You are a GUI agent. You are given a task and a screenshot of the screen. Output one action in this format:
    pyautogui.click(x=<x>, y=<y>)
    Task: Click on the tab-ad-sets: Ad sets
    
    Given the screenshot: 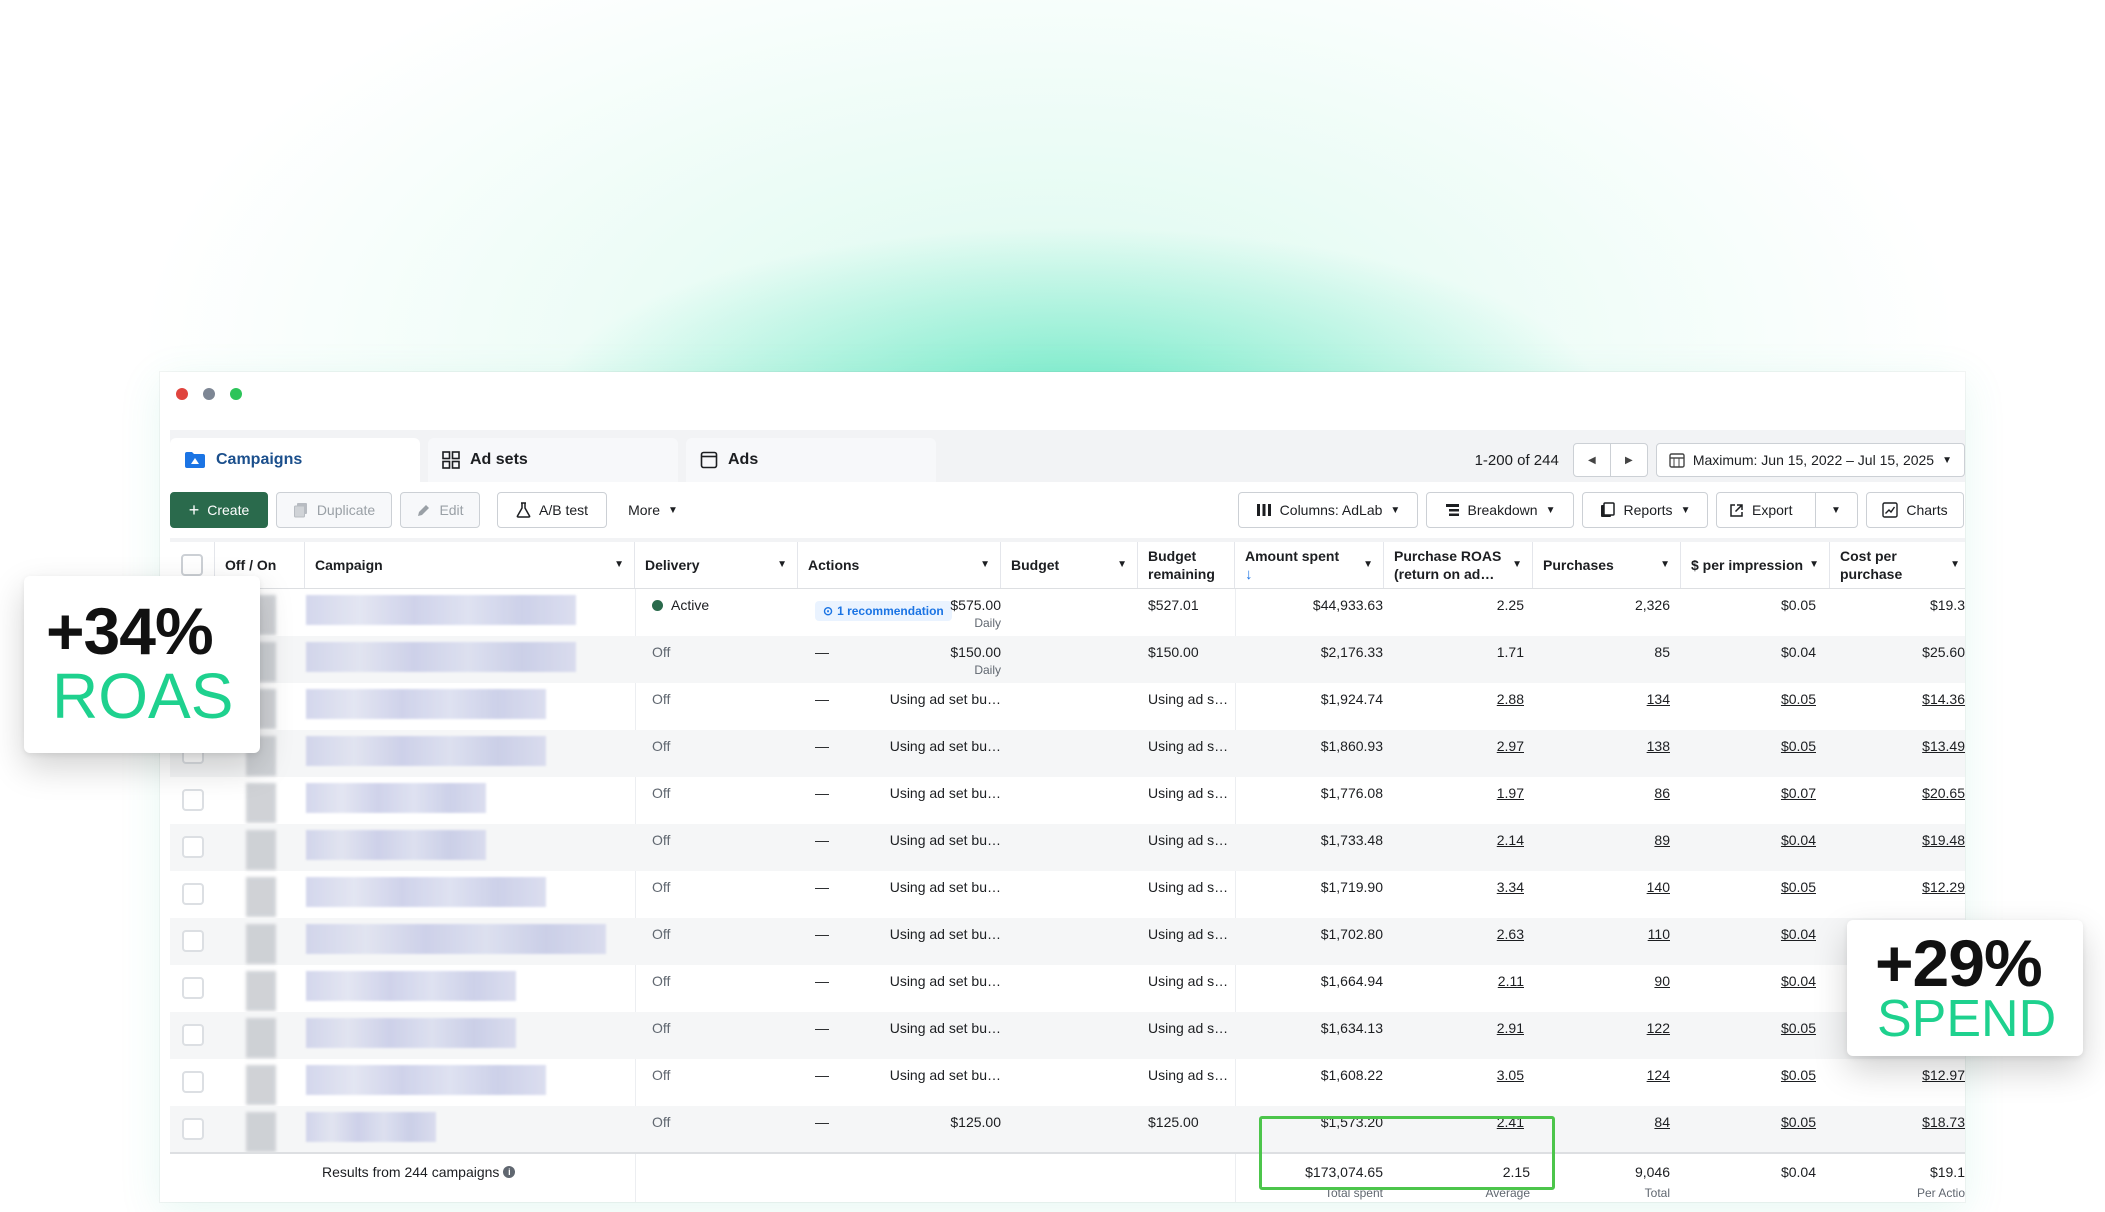 What is the action you would take?
    pyautogui.click(x=553, y=460)
    